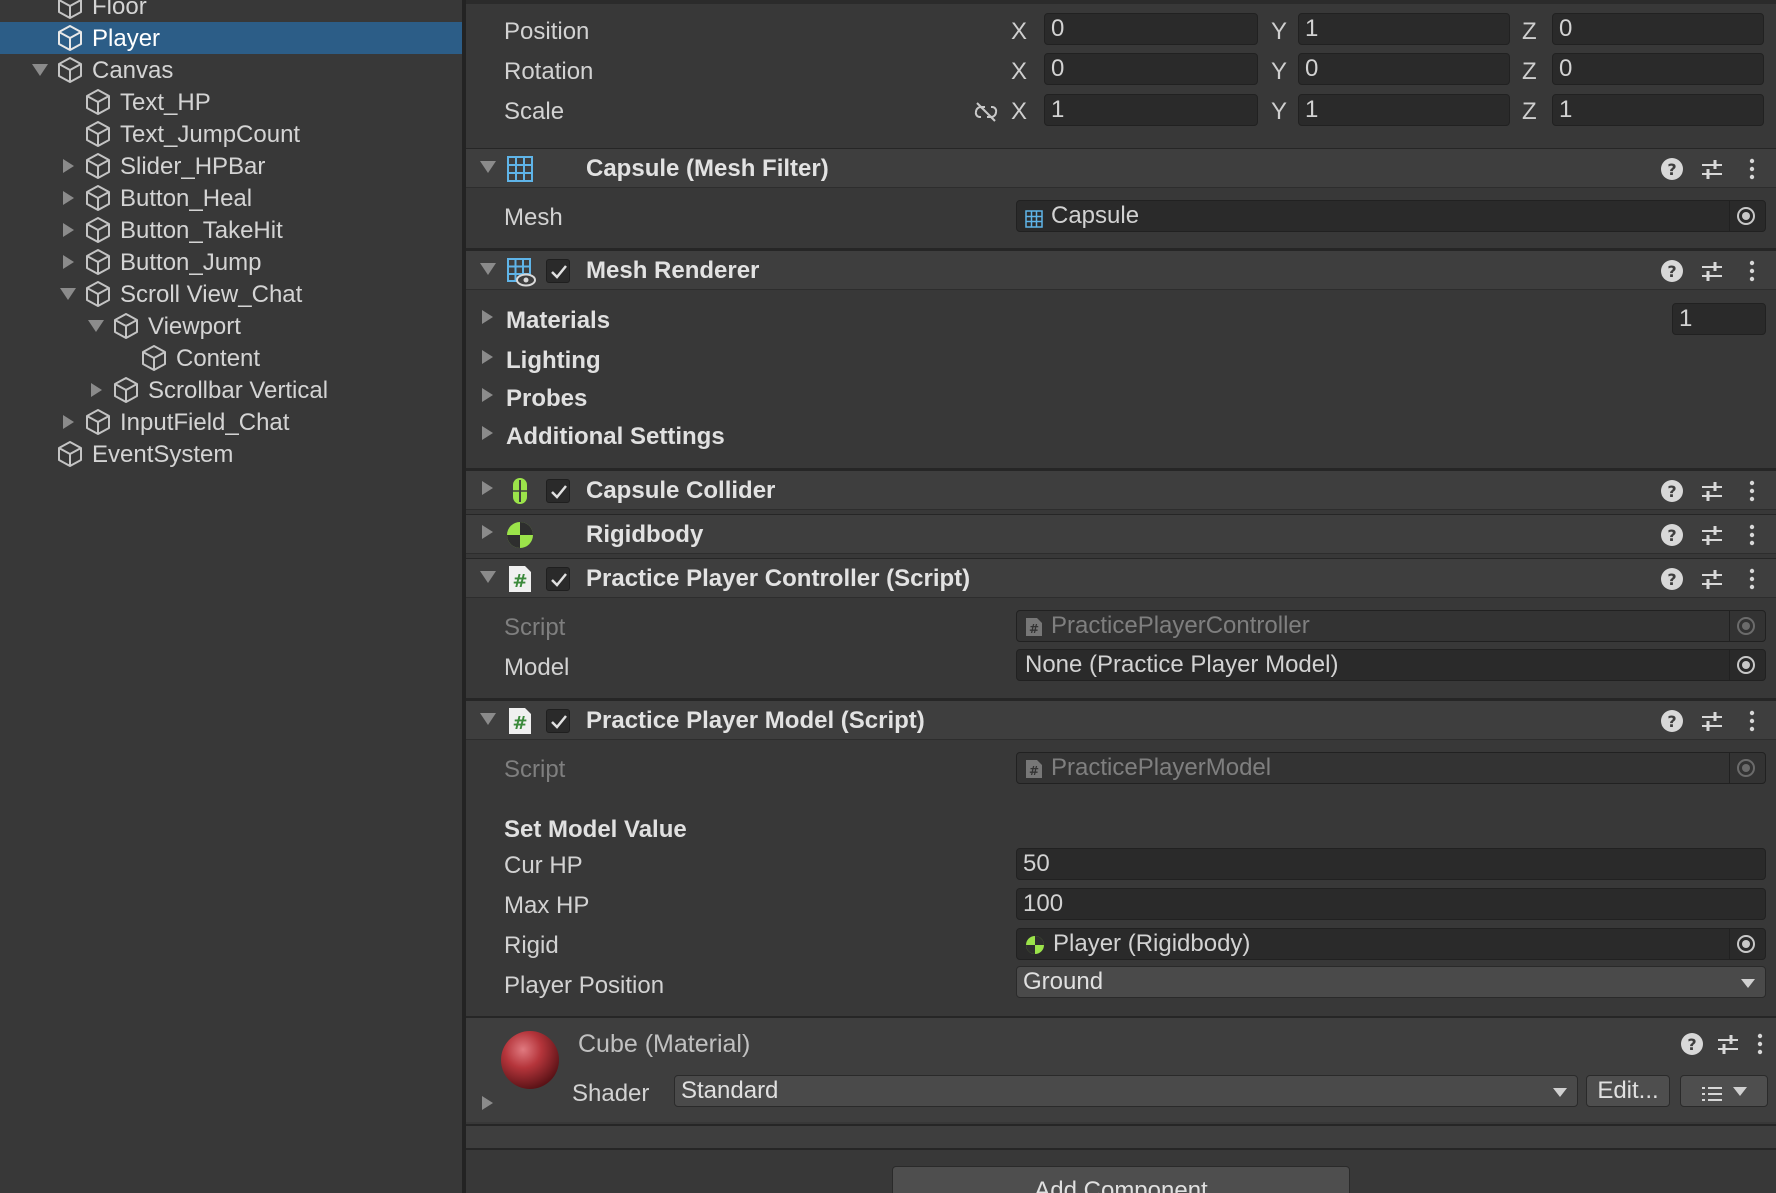  What do you see at coordinates (1658, 69) in the screenshot?
I see `rotation-z-field: 0` at bounding box center [1658, 69].